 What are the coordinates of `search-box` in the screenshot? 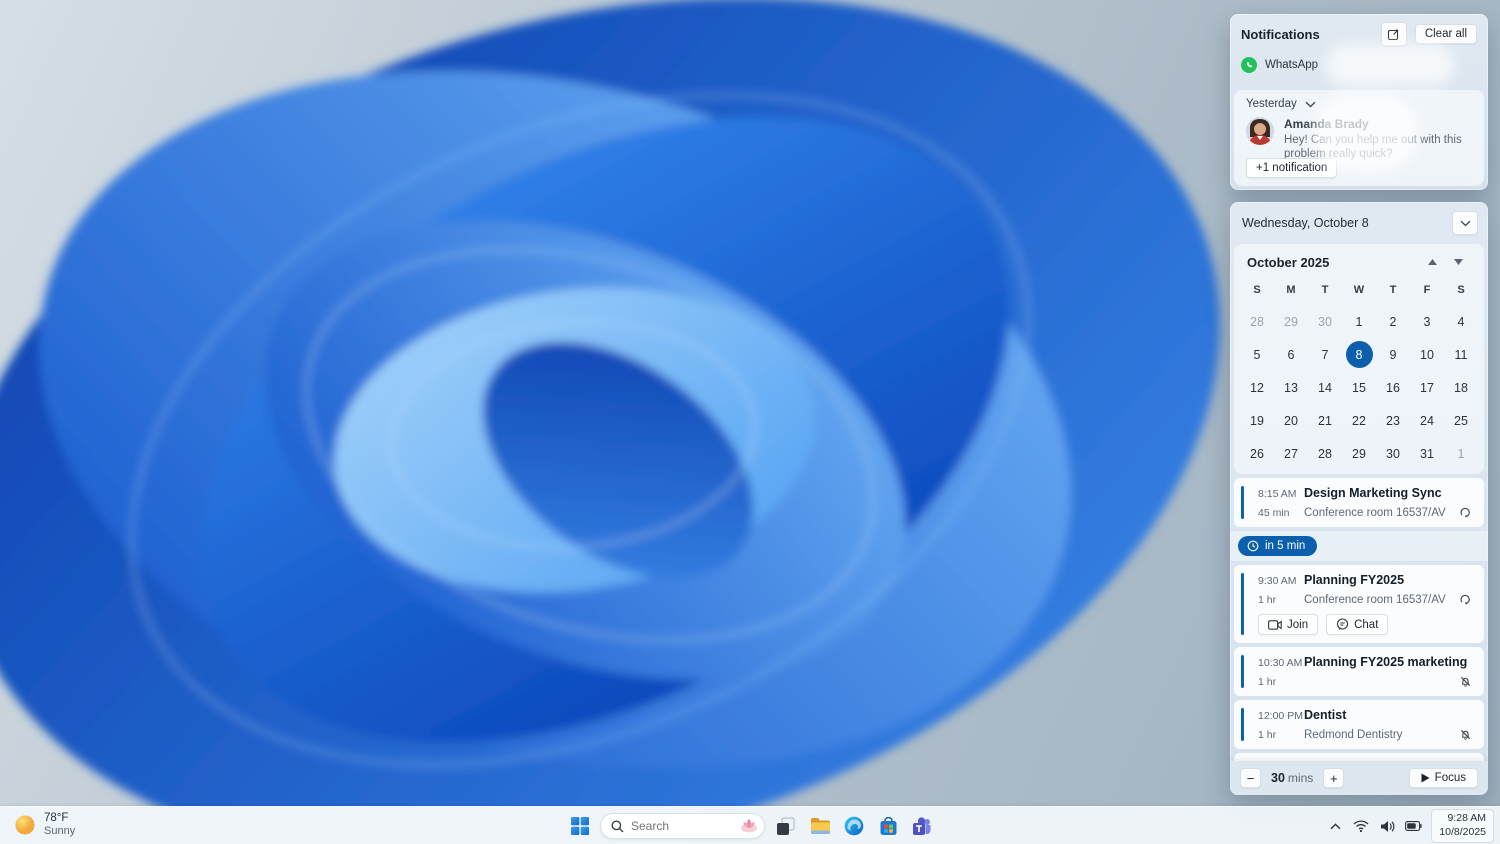 It's located at (682, 826).